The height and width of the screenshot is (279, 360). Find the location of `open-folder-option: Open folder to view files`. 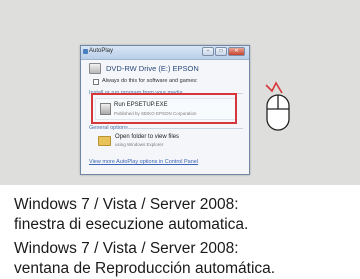

open-folder-option: Open folder to view files is located at coordinates (147, 137).